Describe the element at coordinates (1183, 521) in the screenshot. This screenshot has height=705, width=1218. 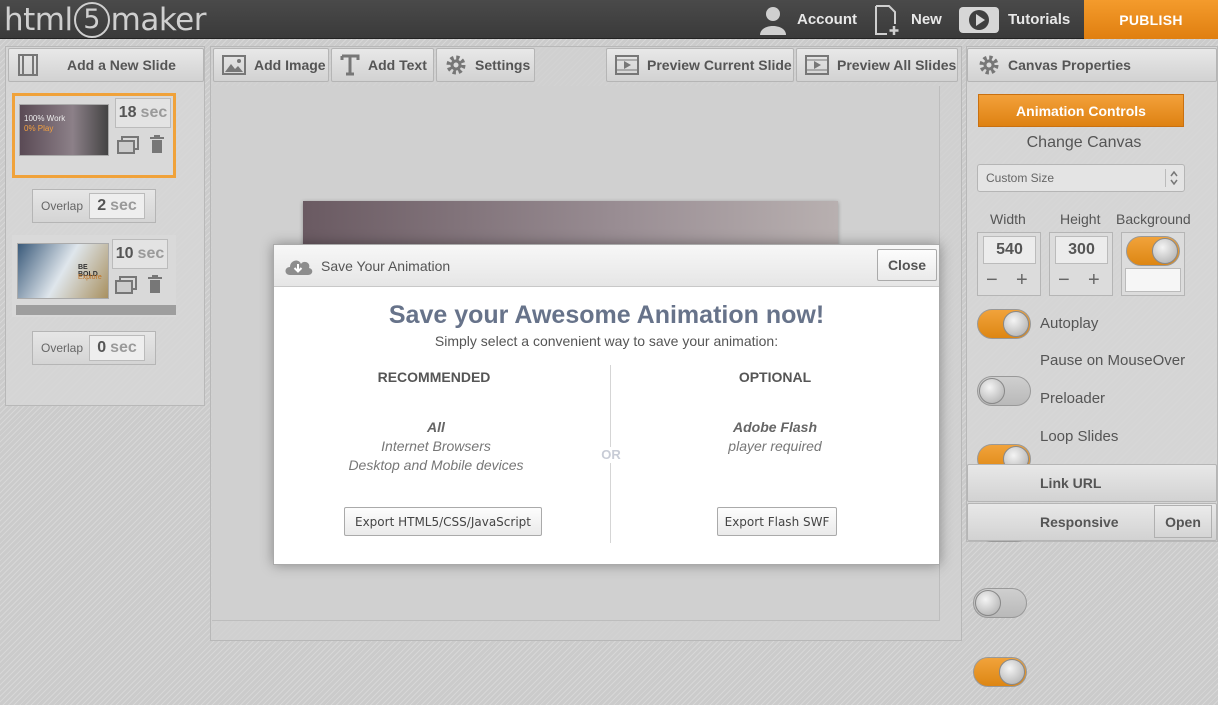
I see `open-button: Open` at that location.